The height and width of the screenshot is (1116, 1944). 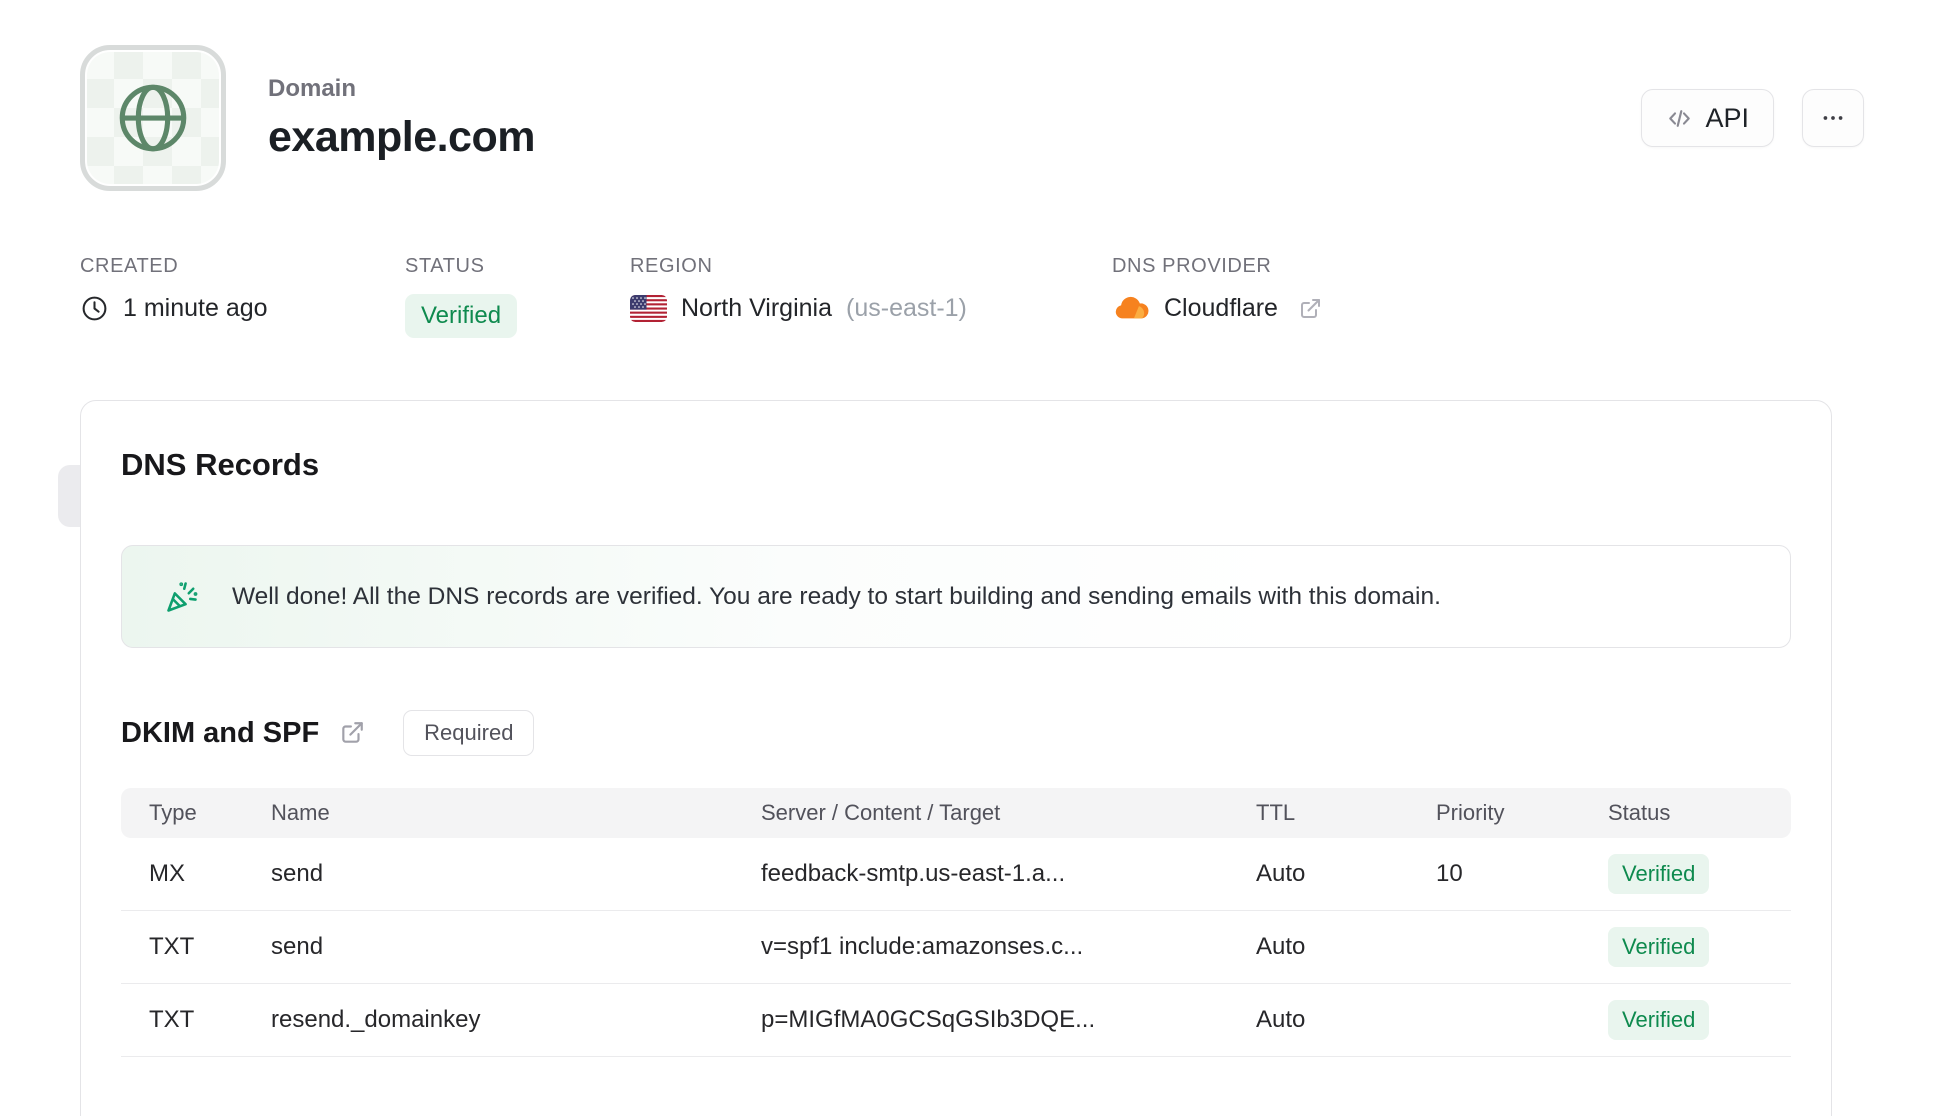 What do you see at coordinates (167, 873) in the screenshot?
I see `record-type: MX` at bounding box center [167, 873].